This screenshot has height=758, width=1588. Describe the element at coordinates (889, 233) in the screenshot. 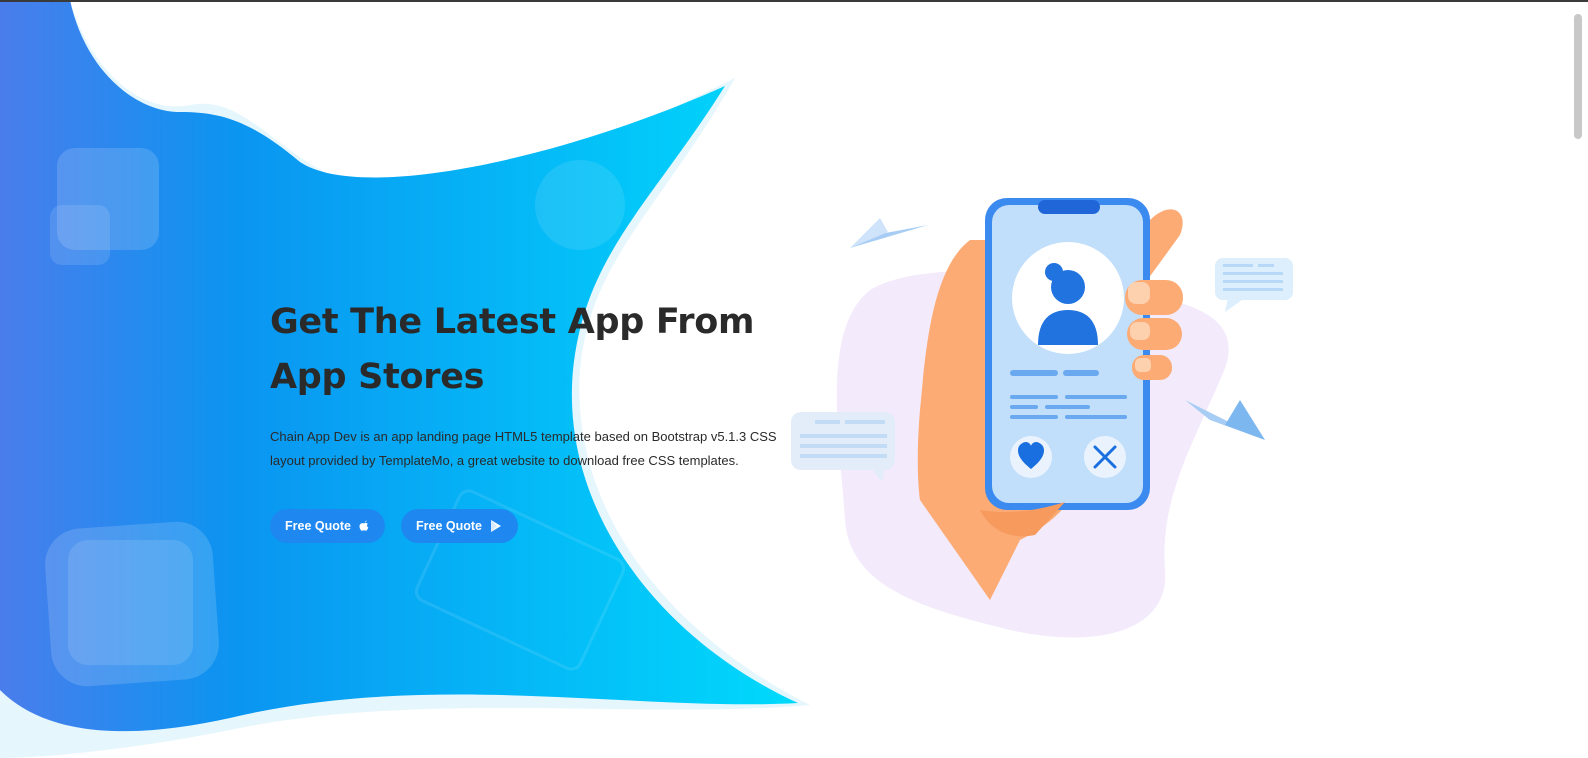

I see `paper-plane-icon` at that location.